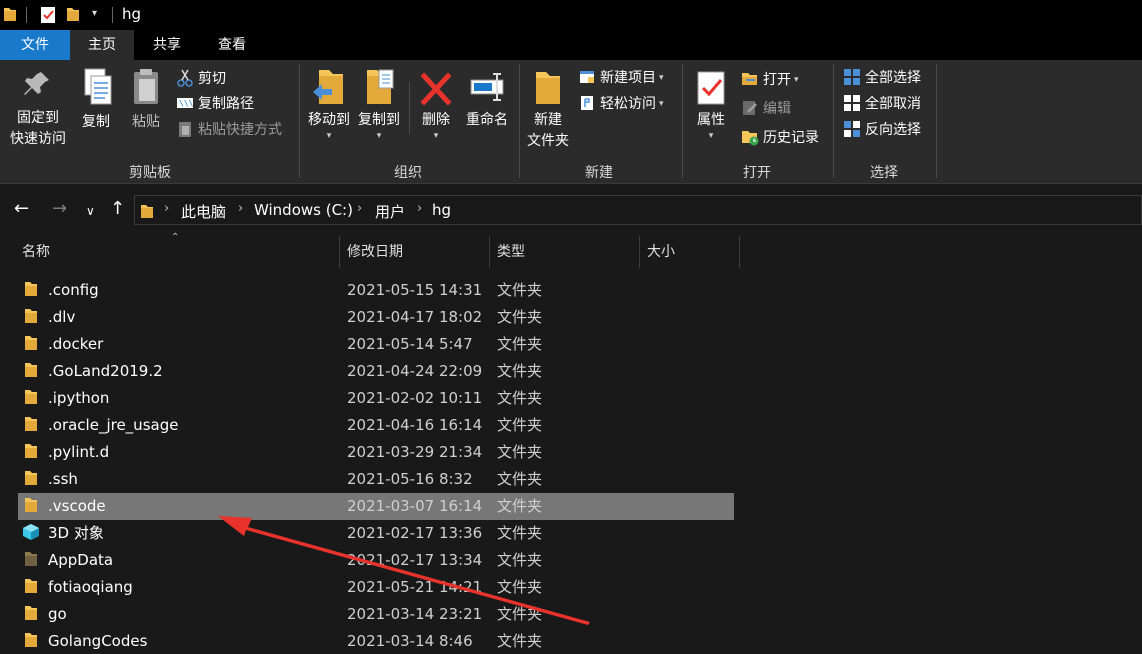 The height and width of the screenshot is (654, 1142). I want to click on file-row: .docker 2021-05-14 5:47 文件夹, so click(376, 344).